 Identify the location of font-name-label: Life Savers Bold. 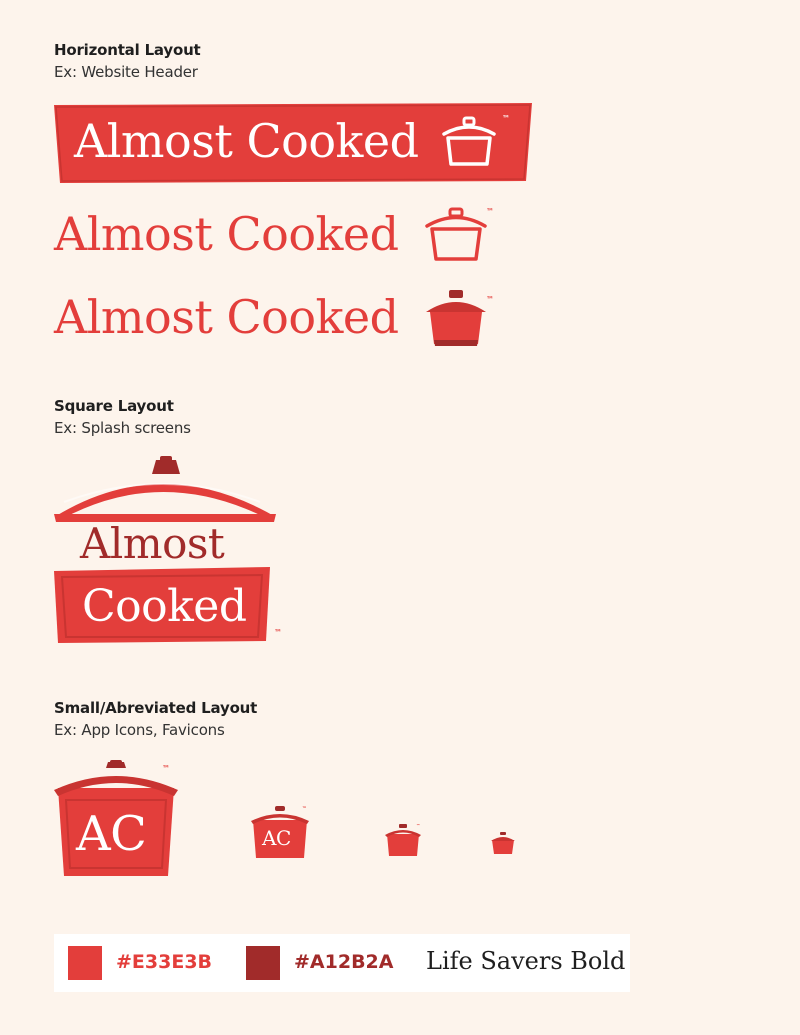
(526, 961).